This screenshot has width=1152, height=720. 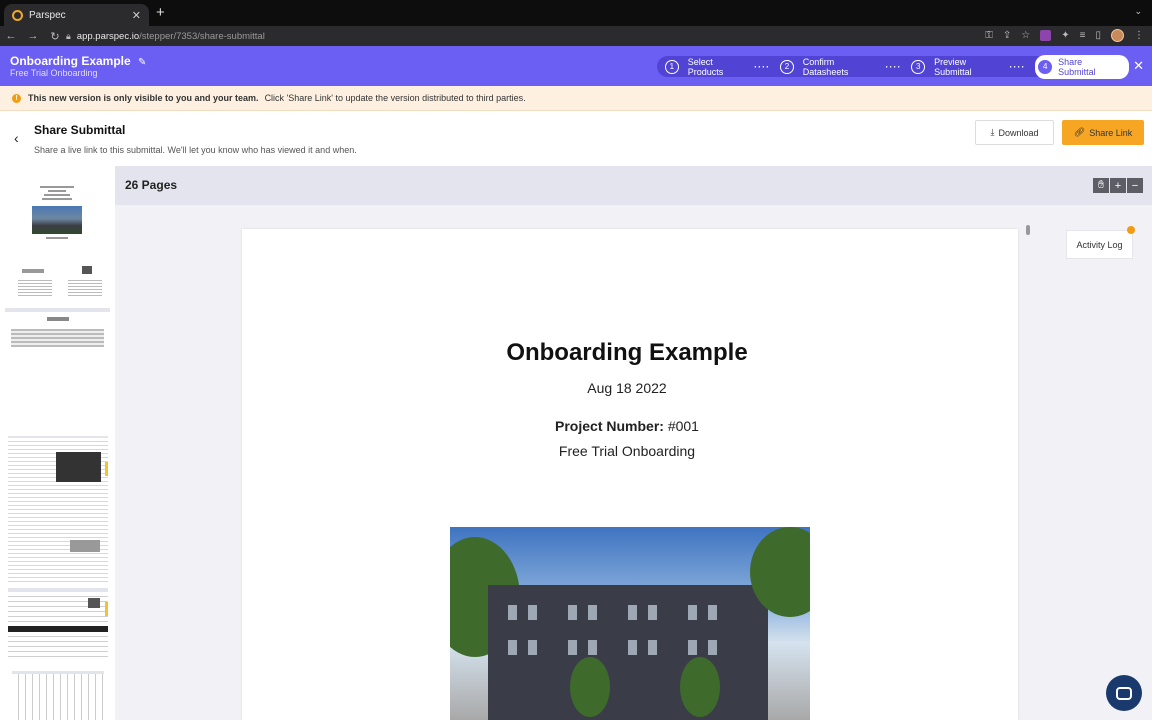 What do you see at coordinates (1007, 35) in the screenshot?
I see `share-page-icon: ⇪` at bounding box center [1007, 35].